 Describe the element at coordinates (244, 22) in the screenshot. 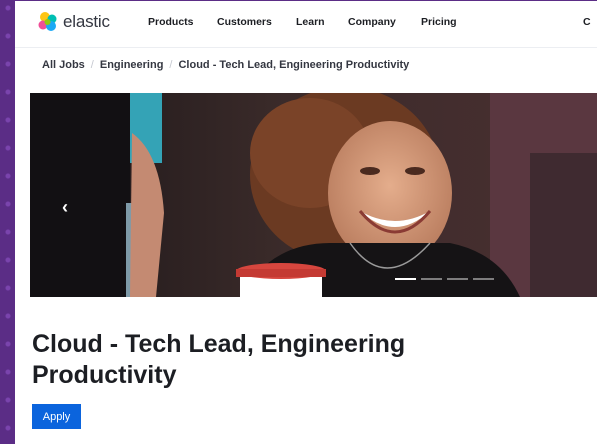

I see `nav-customers: Customers` at that location.